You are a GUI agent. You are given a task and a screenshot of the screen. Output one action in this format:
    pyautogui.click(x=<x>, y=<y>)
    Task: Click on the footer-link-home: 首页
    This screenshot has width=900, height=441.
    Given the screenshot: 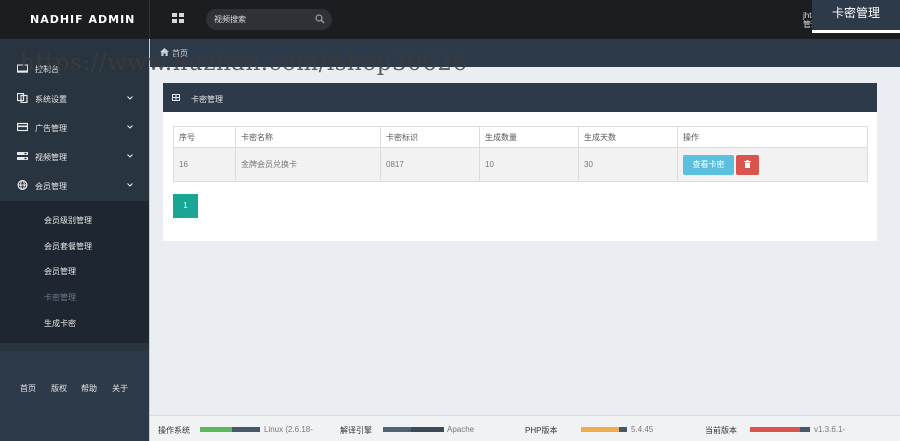 What is the action you would take?
    pyautogui.click(x=28, y=388)
    